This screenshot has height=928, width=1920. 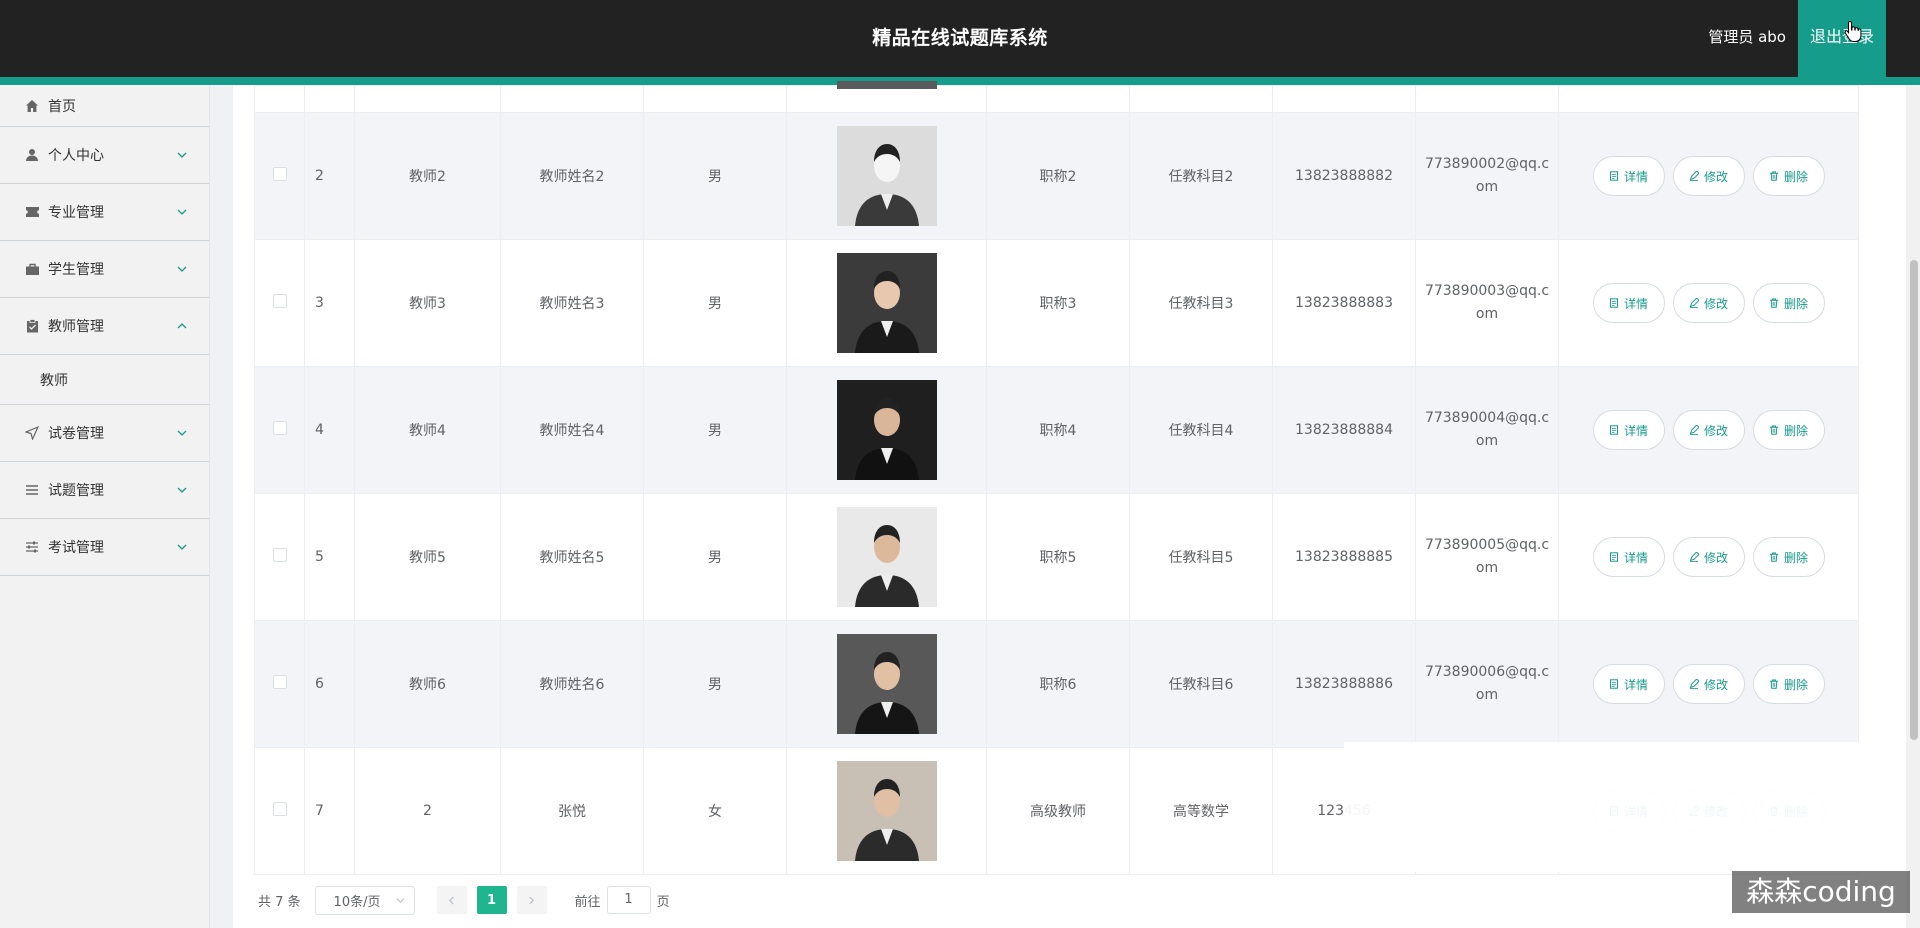 I want to click on teacher-title: 职称3, so click(x=1058, y=303).